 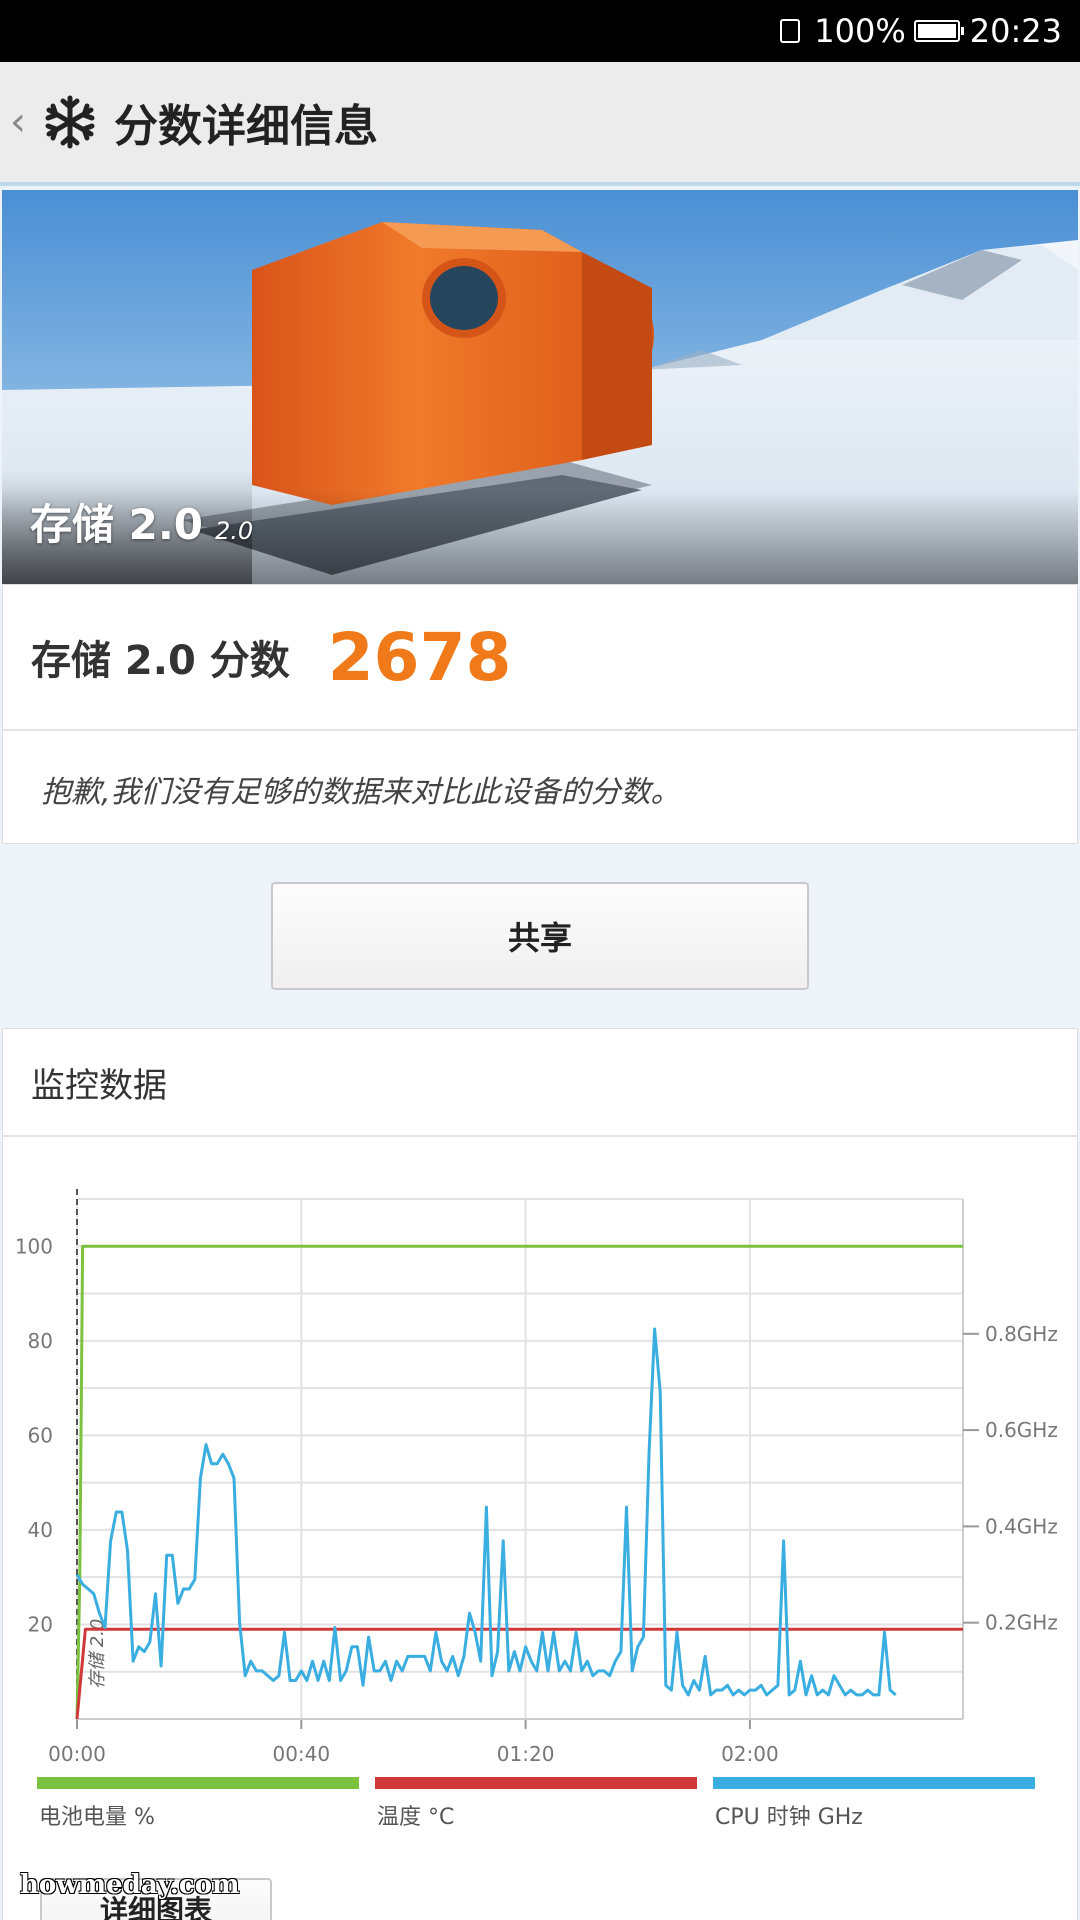 I want to click on legend-cpu-label: CPU 时钟 GHz, so click(x=789, y=1817).